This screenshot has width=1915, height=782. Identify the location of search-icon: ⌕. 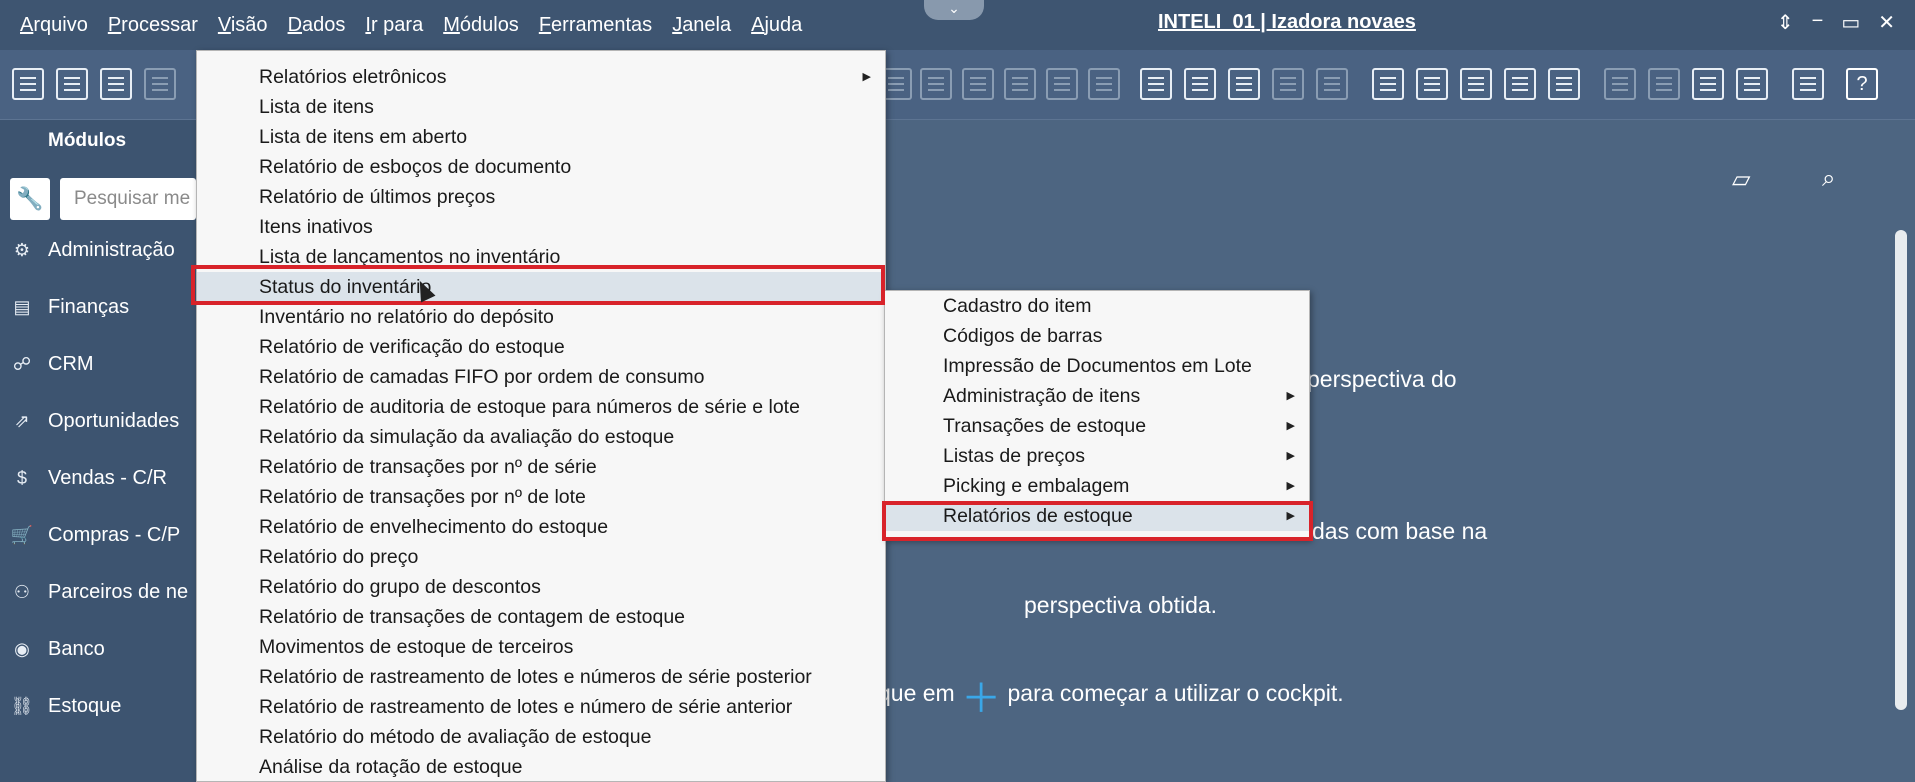
(1828, 179).